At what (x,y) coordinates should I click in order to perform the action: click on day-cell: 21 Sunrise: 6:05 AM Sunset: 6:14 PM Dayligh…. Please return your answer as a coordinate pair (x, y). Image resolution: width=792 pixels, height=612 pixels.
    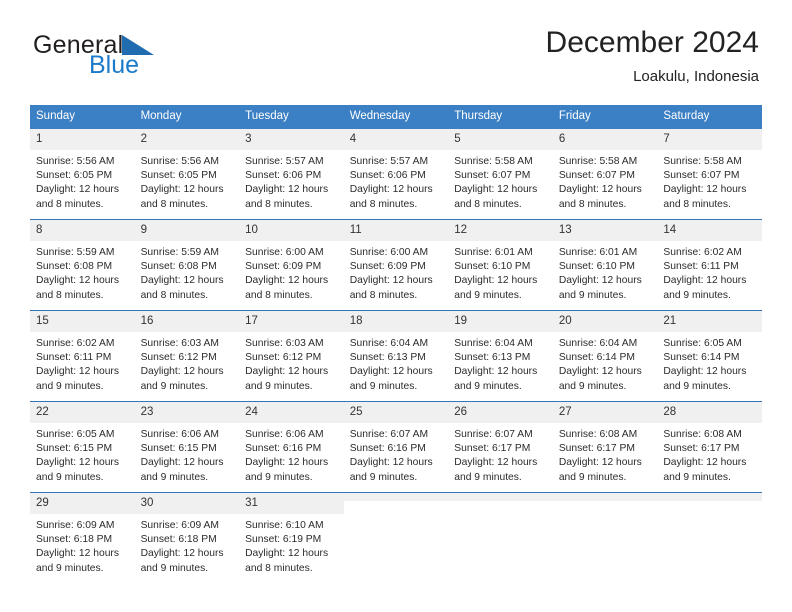
    Looking at the image, I should click on (709, 356).